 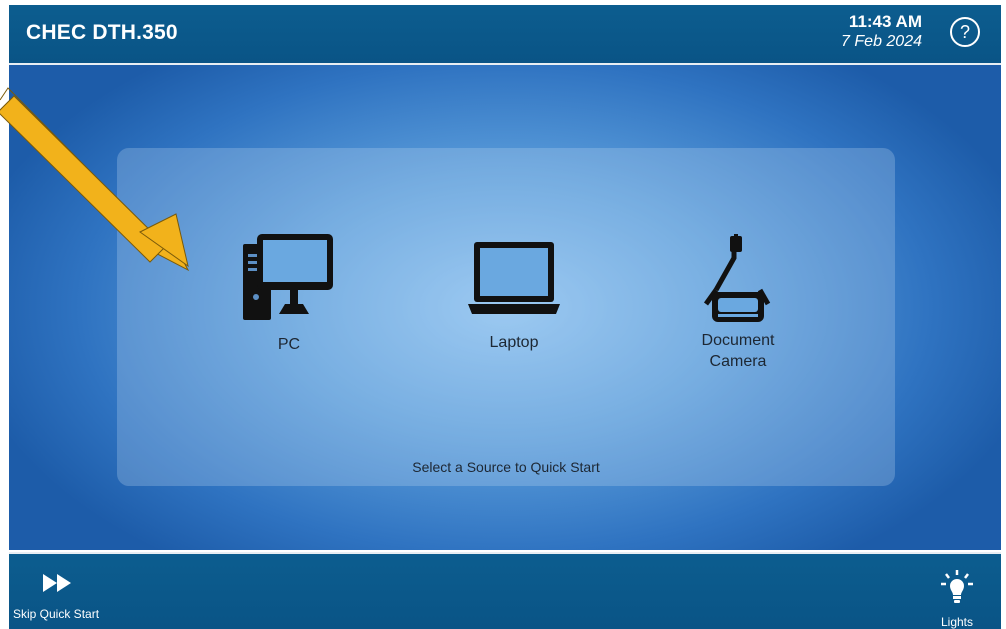 I want to click on source-document-camera-label: Document Camera, so click(x=738, y=351).